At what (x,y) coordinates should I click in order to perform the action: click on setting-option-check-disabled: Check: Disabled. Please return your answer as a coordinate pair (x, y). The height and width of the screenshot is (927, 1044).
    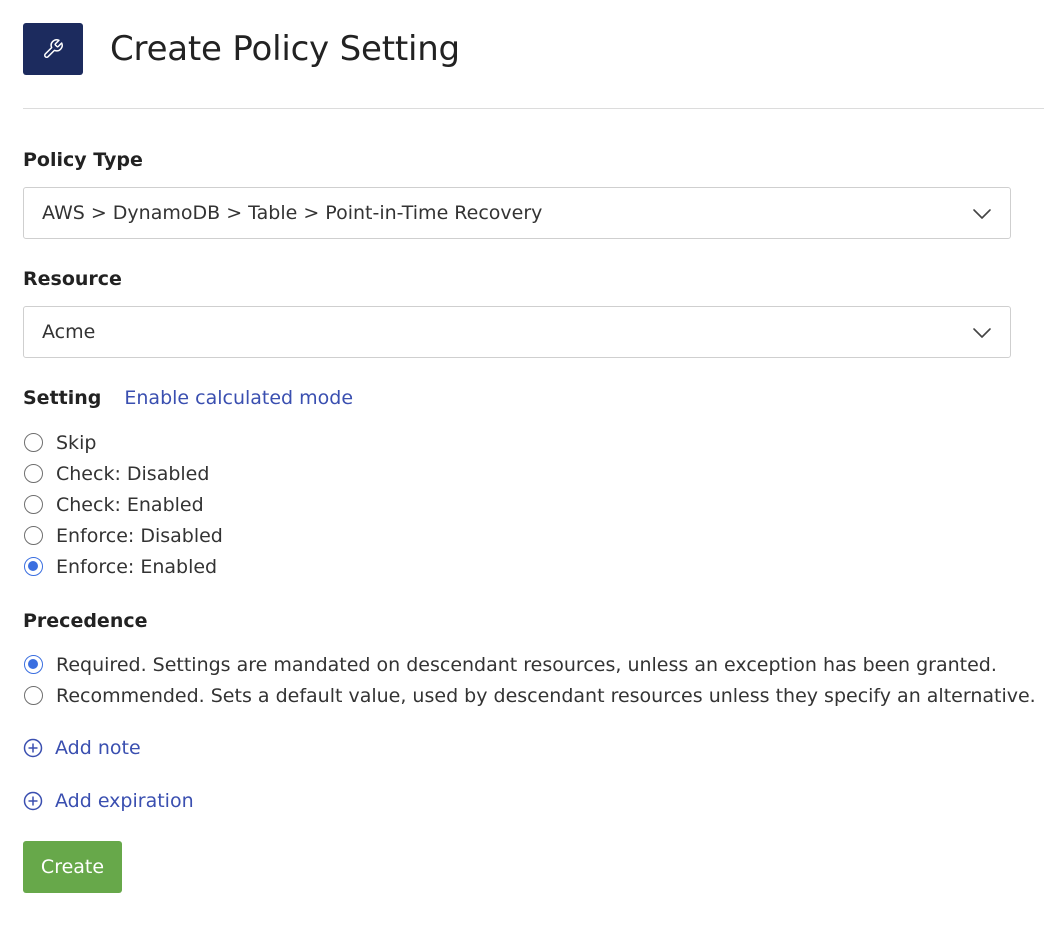
    Looking at the image, I should click on (123, 473).